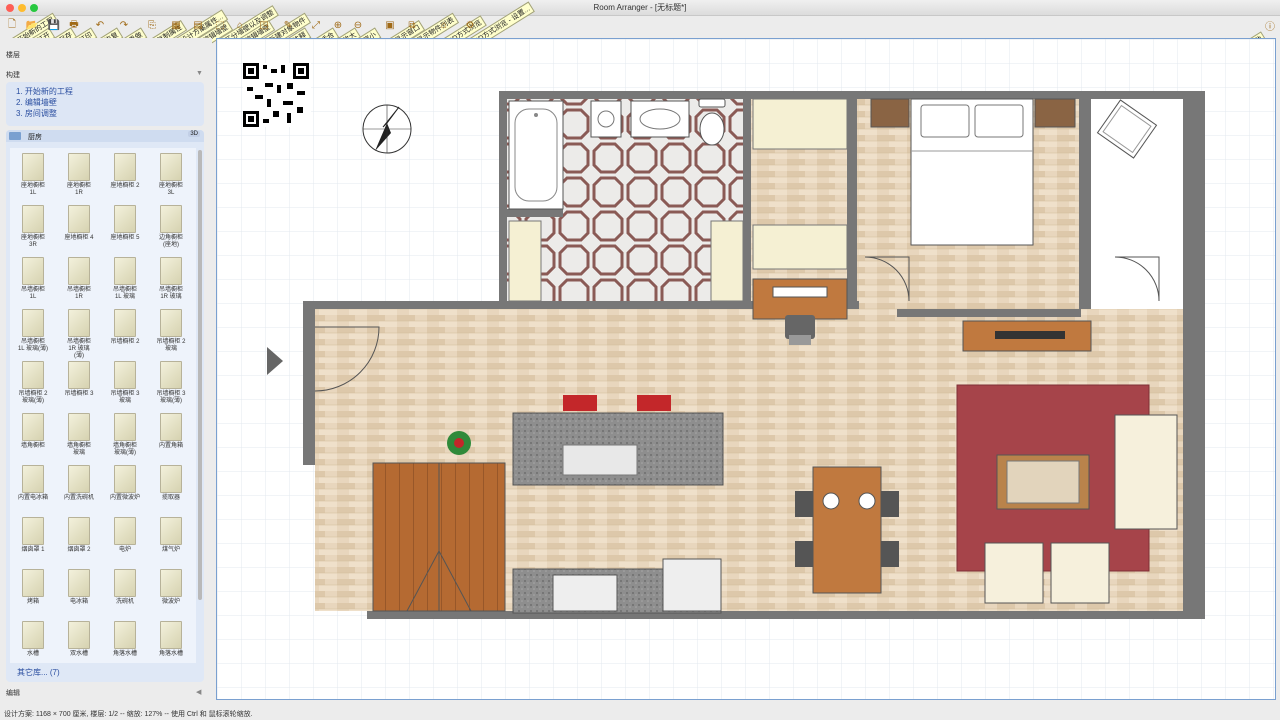  Describe the element at coordinates (171, 175) in the screenshot. I see `library-item: 座地橱柜 3L` at that location.